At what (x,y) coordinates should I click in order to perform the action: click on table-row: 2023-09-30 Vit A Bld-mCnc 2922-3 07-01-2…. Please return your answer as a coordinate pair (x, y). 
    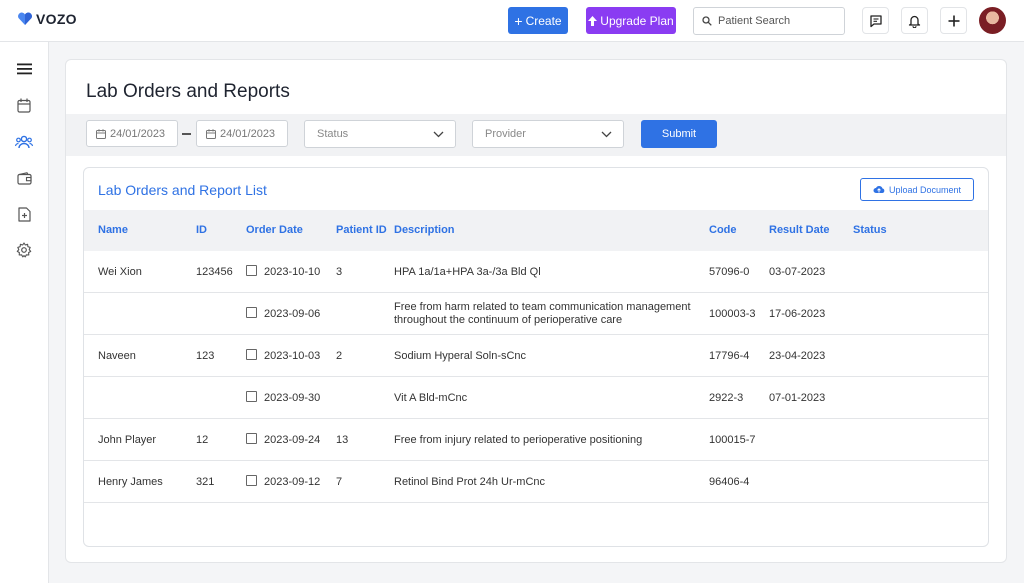
    Looking at the image, I should click on (536, 398).